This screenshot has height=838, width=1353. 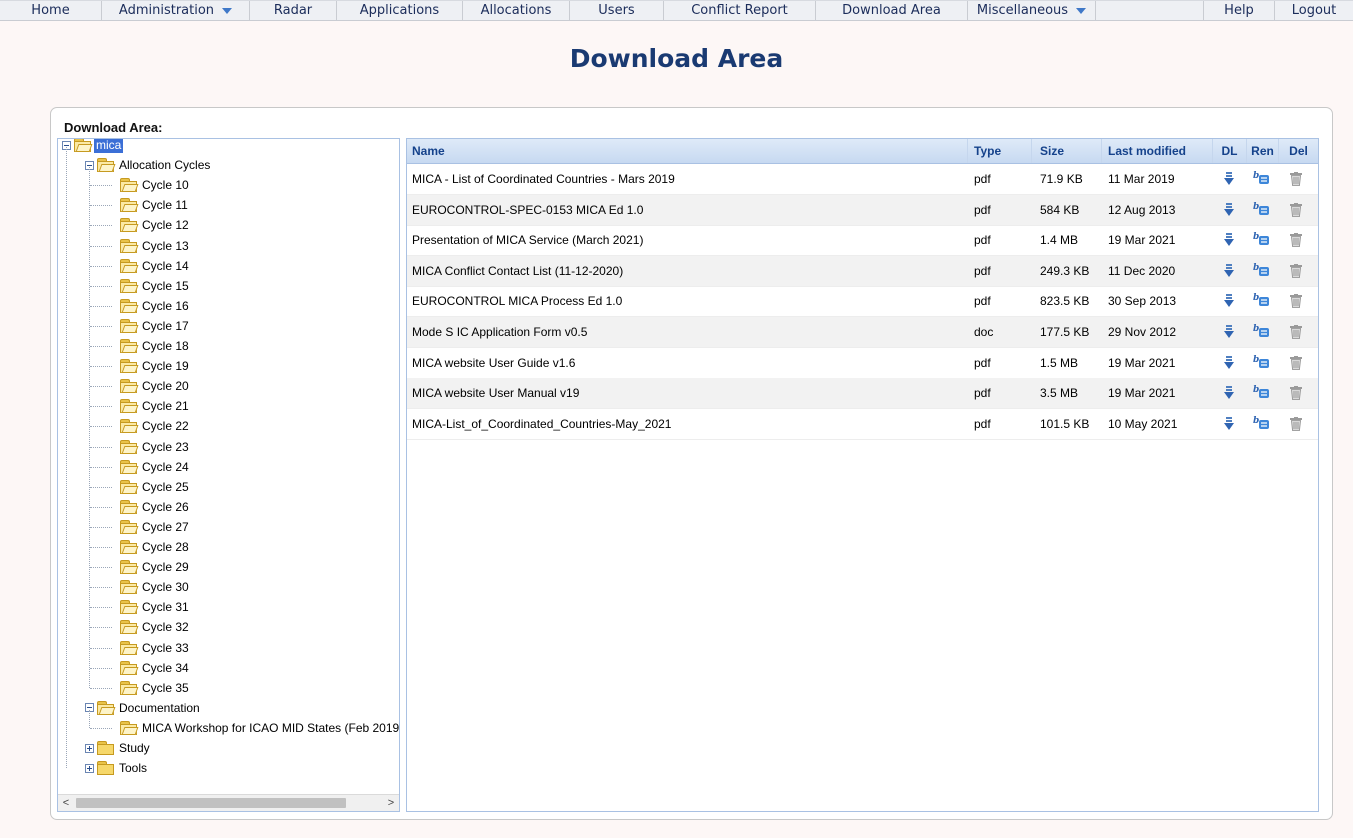 I want to click on tree-node-label: Cycle 16, so click(x=165, y=306).